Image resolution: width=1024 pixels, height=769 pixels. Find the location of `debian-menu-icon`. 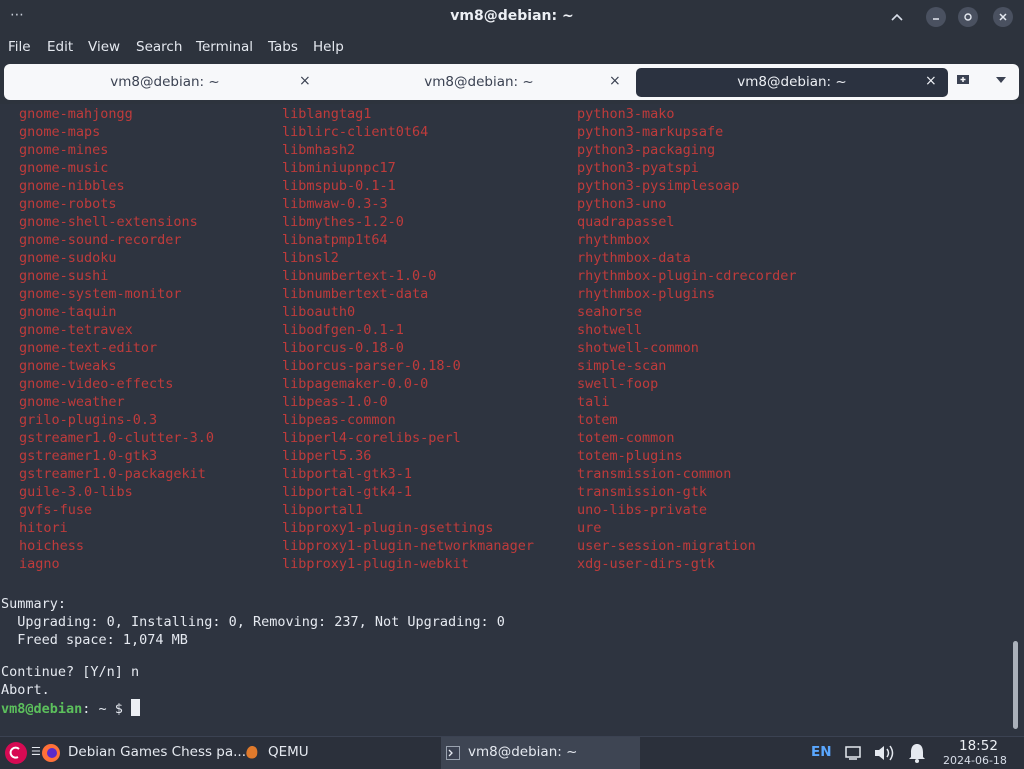

debian-menu-icon is located at coordinates (16, 753).